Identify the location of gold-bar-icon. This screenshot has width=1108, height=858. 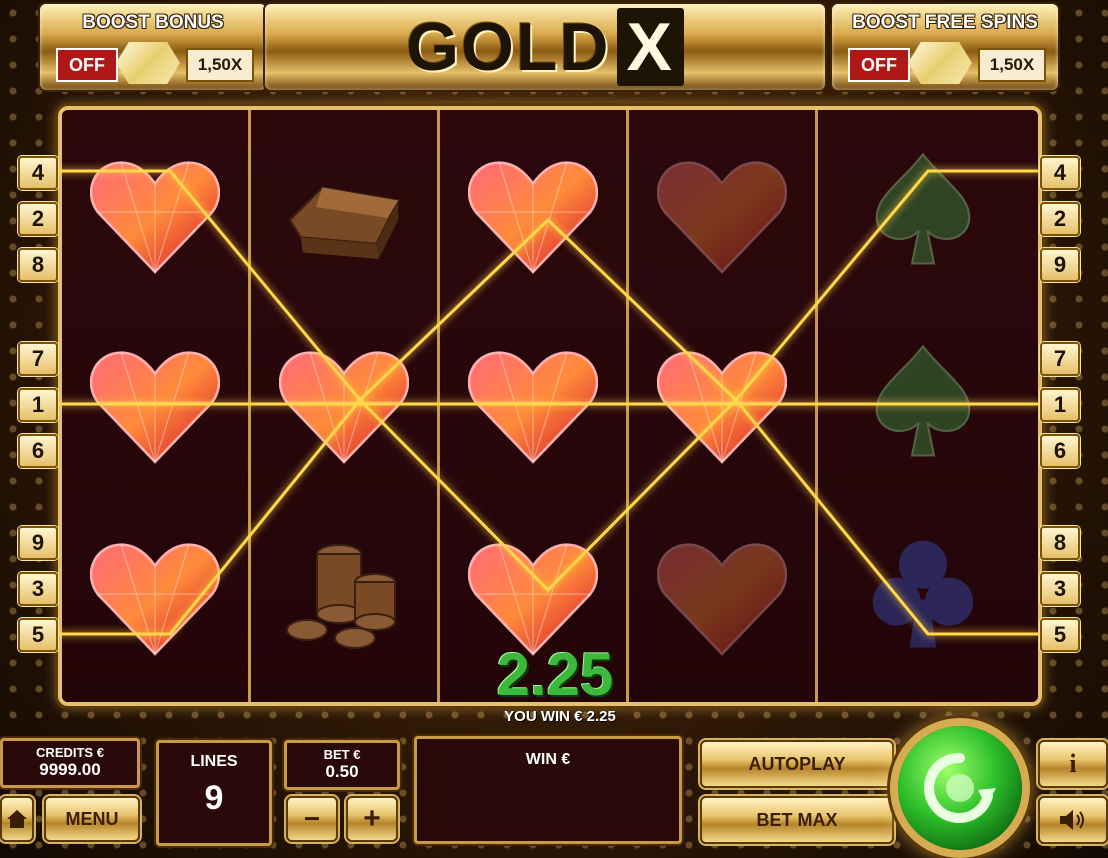
(344, 220).